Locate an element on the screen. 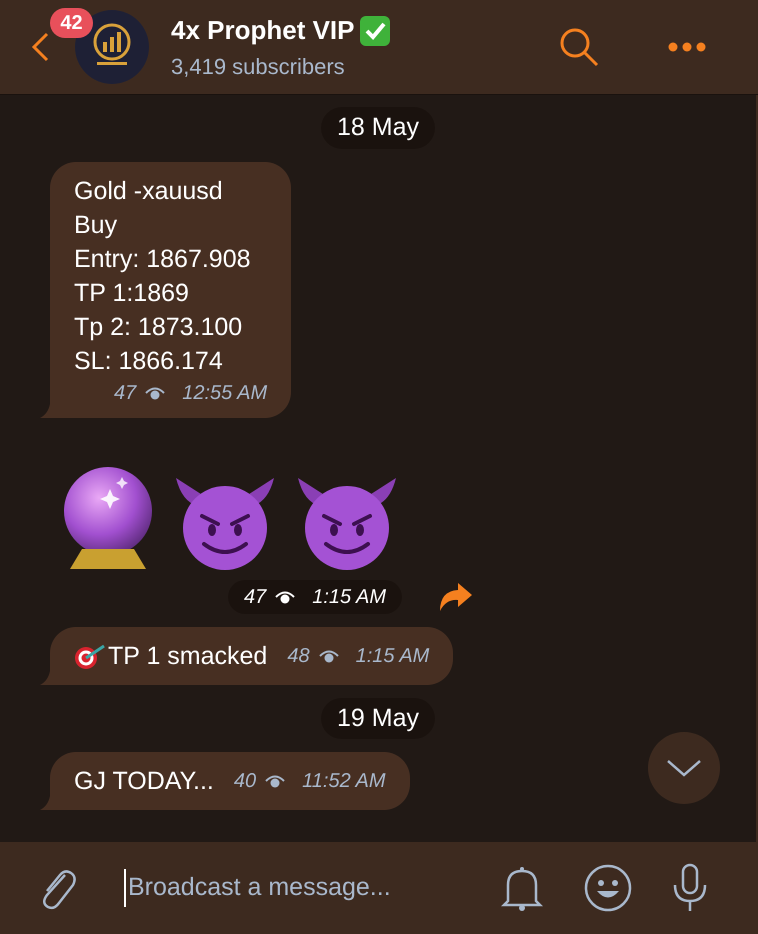 This screenshot has height=934, width=758. search-icon is located at coordinates (579, 47).